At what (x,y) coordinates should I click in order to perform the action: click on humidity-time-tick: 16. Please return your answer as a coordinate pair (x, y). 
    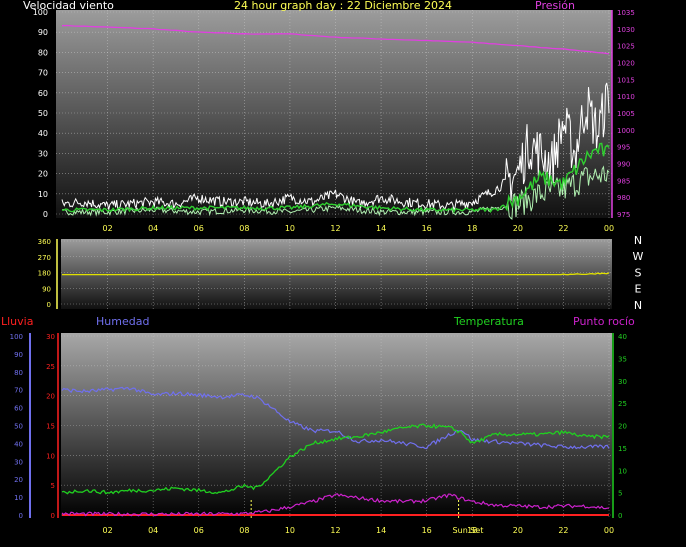
    Looking at the image, I should click on (427, 530).